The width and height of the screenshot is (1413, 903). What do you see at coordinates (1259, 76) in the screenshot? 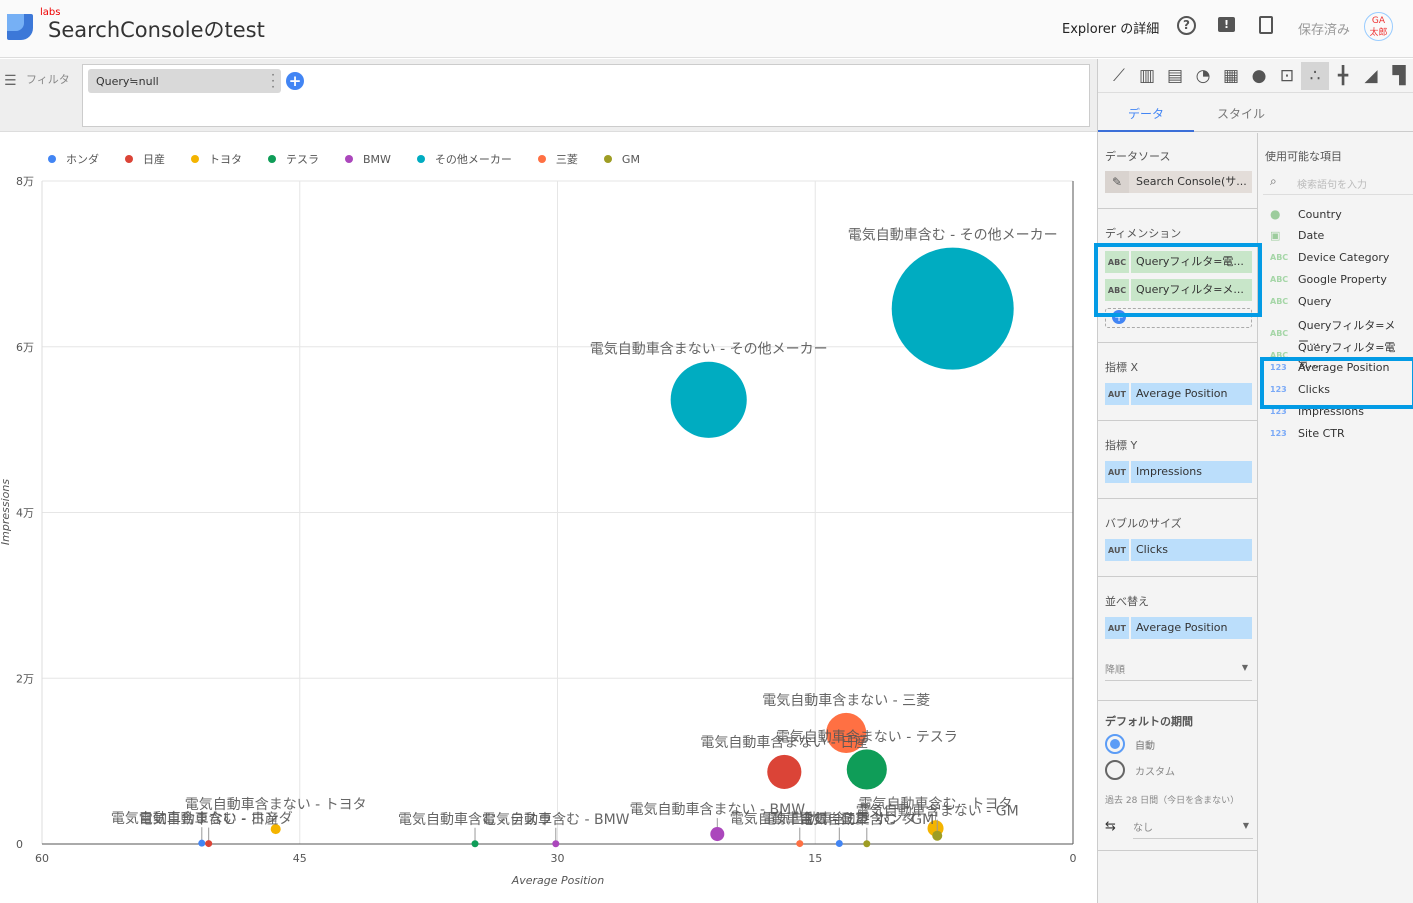
I see `geo-map-icon: ●` at bounding box center [1259, 76].